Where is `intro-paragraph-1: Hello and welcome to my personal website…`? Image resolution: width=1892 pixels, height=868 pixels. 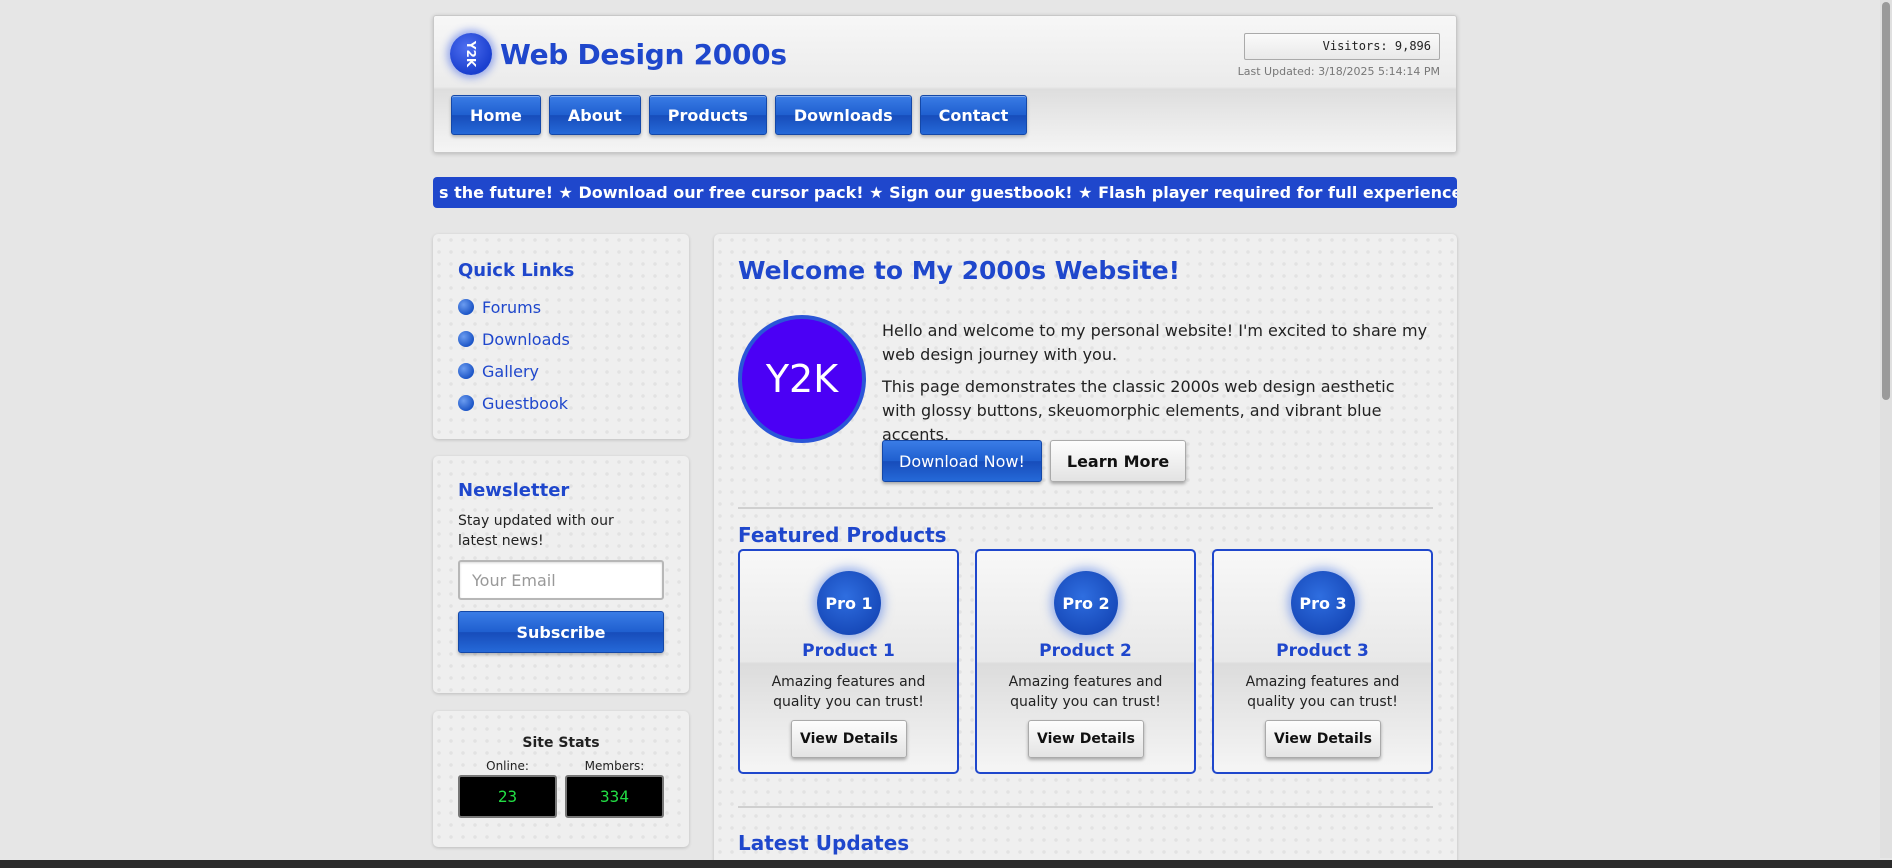 intro-paragraph-1: Hello and welcome to my personal website… is located at coordinates (1155, 342).